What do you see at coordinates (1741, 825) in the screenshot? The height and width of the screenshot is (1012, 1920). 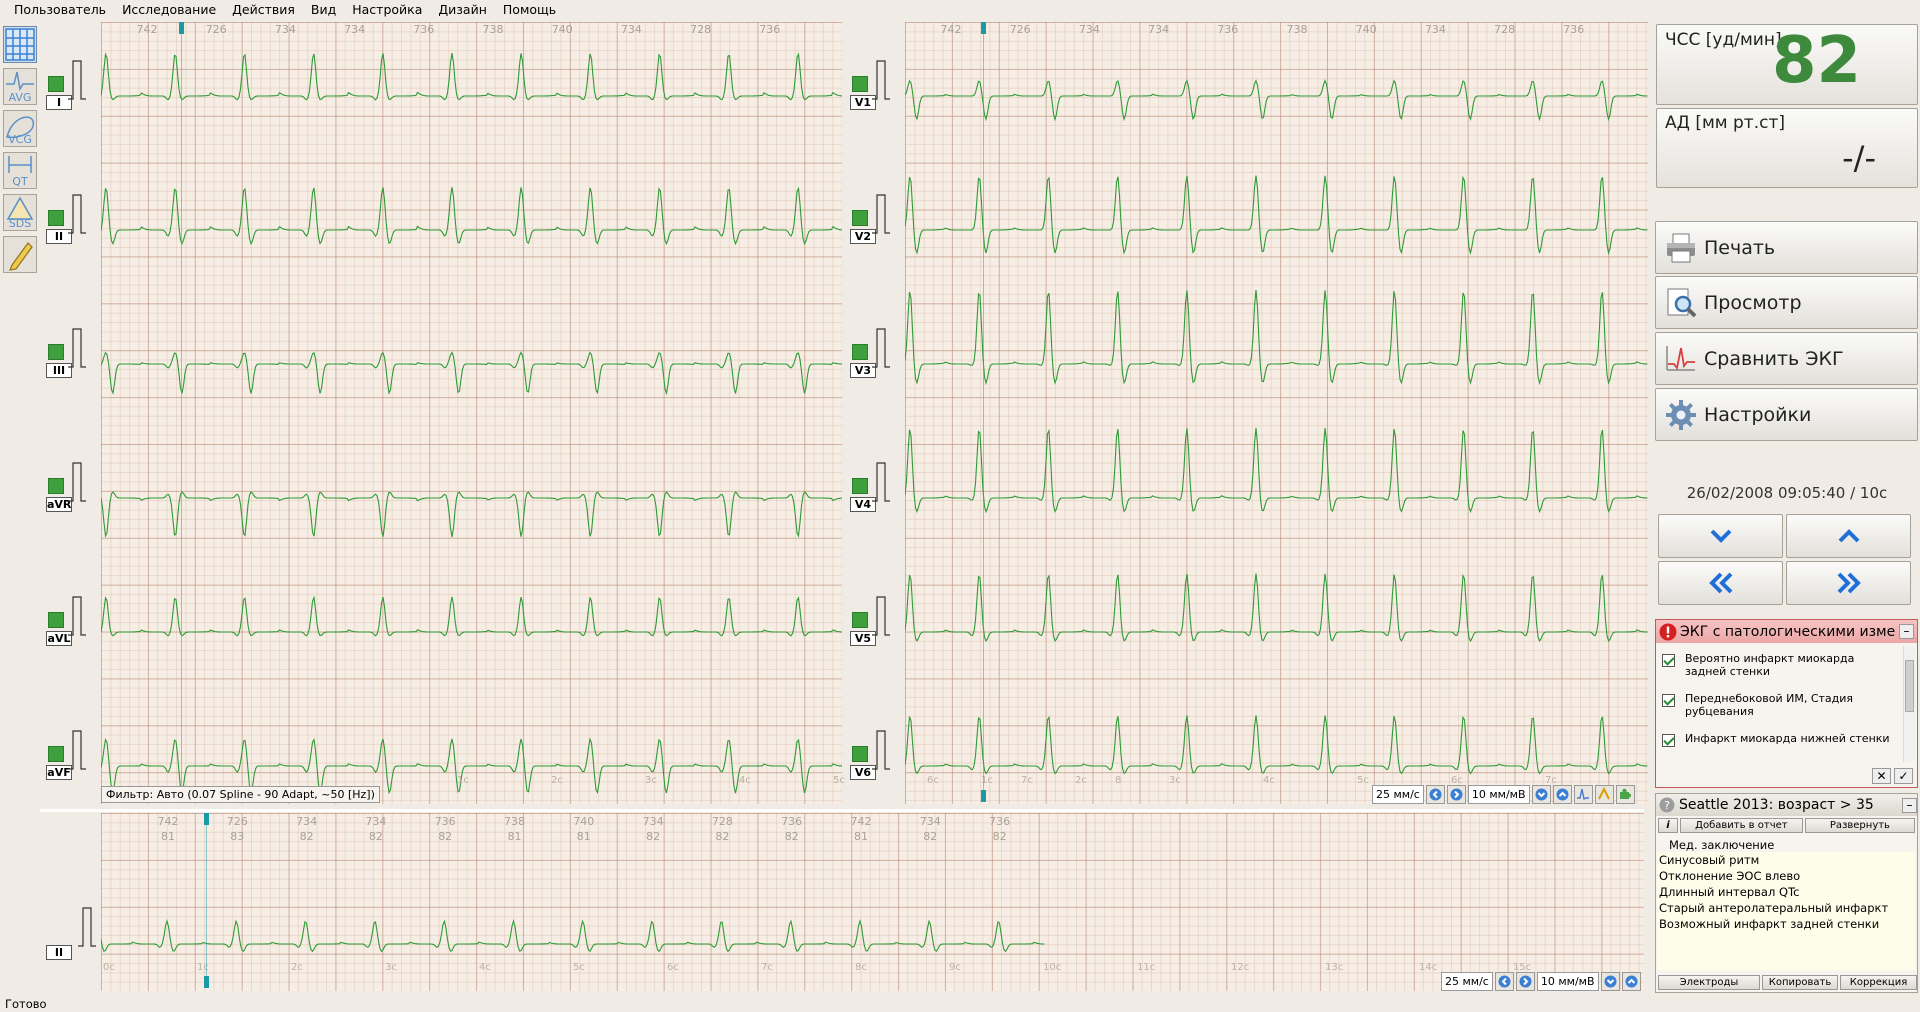 I see `add-to-report-button: Добавить в отчет` at bounding box center [1741, 825].